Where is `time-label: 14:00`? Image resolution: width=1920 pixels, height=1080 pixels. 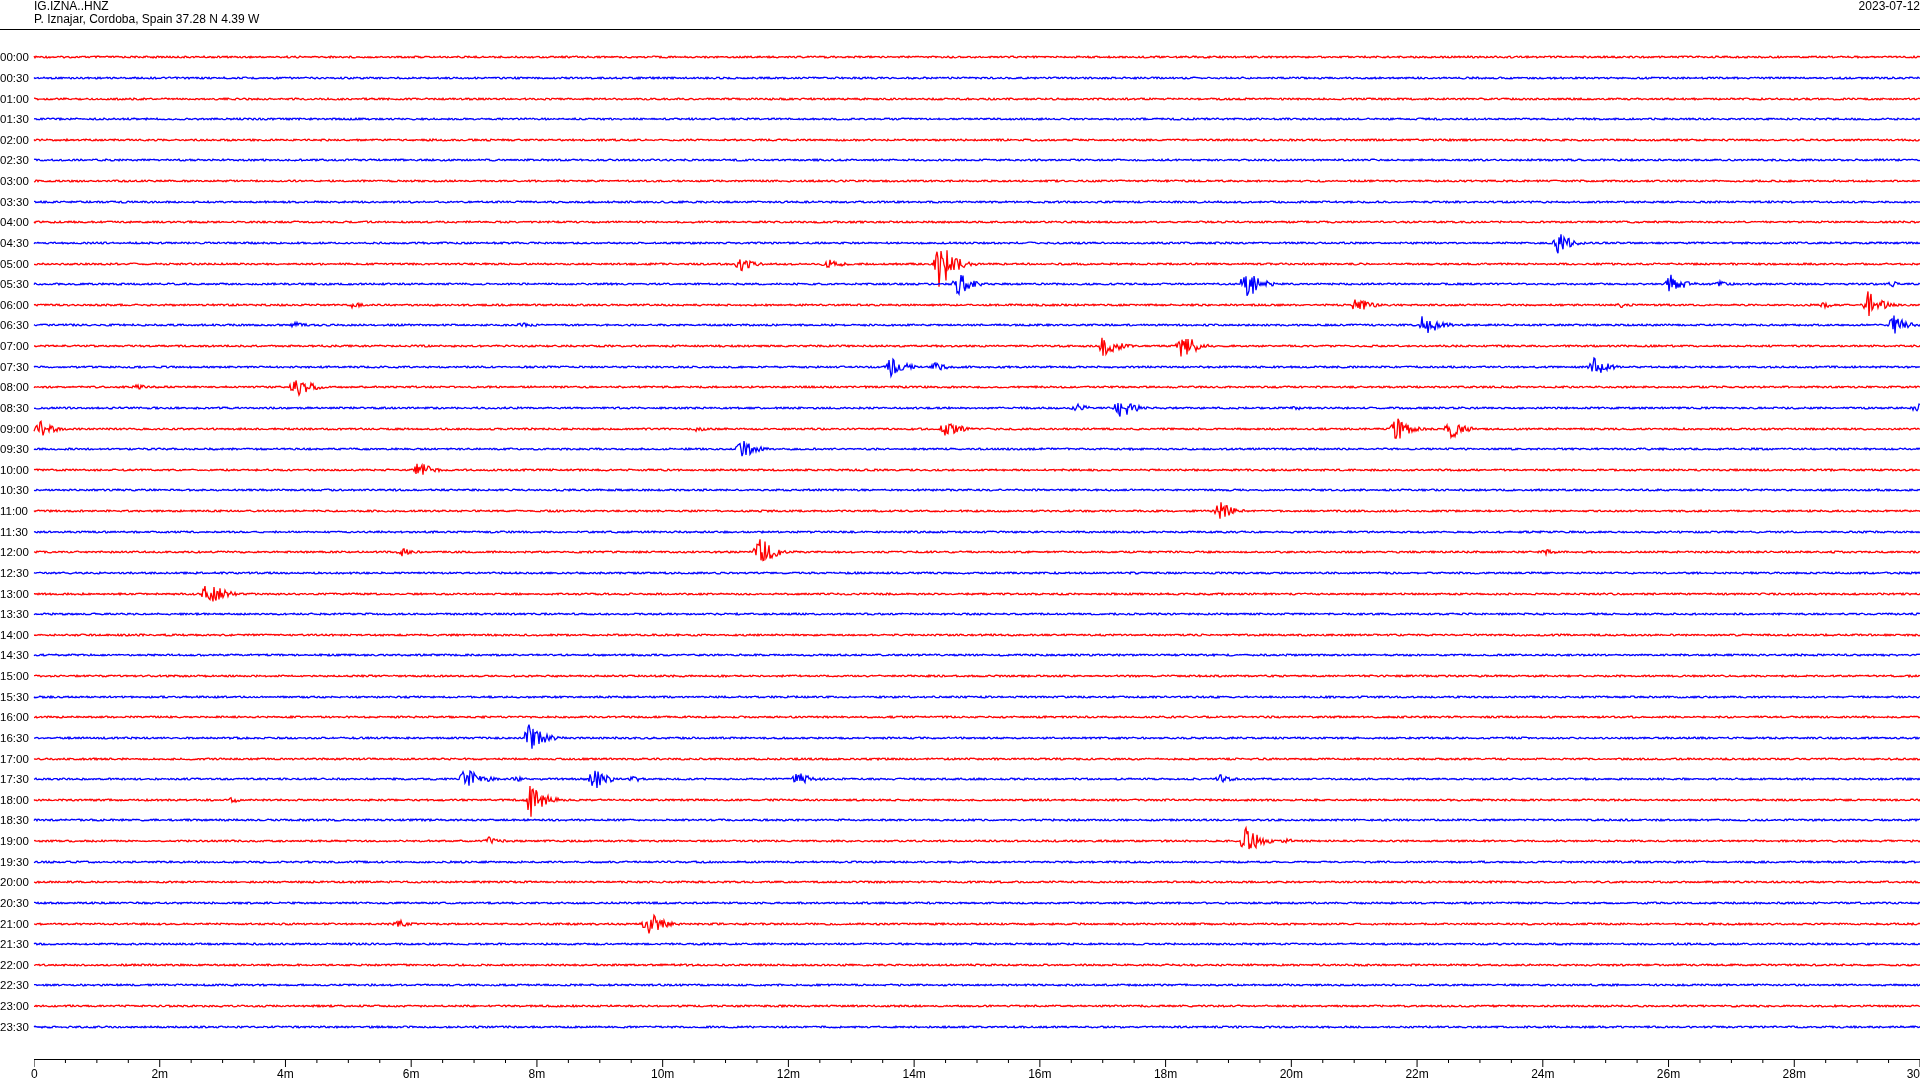 time-label: 14:00 is located at coordinates (15, 634).